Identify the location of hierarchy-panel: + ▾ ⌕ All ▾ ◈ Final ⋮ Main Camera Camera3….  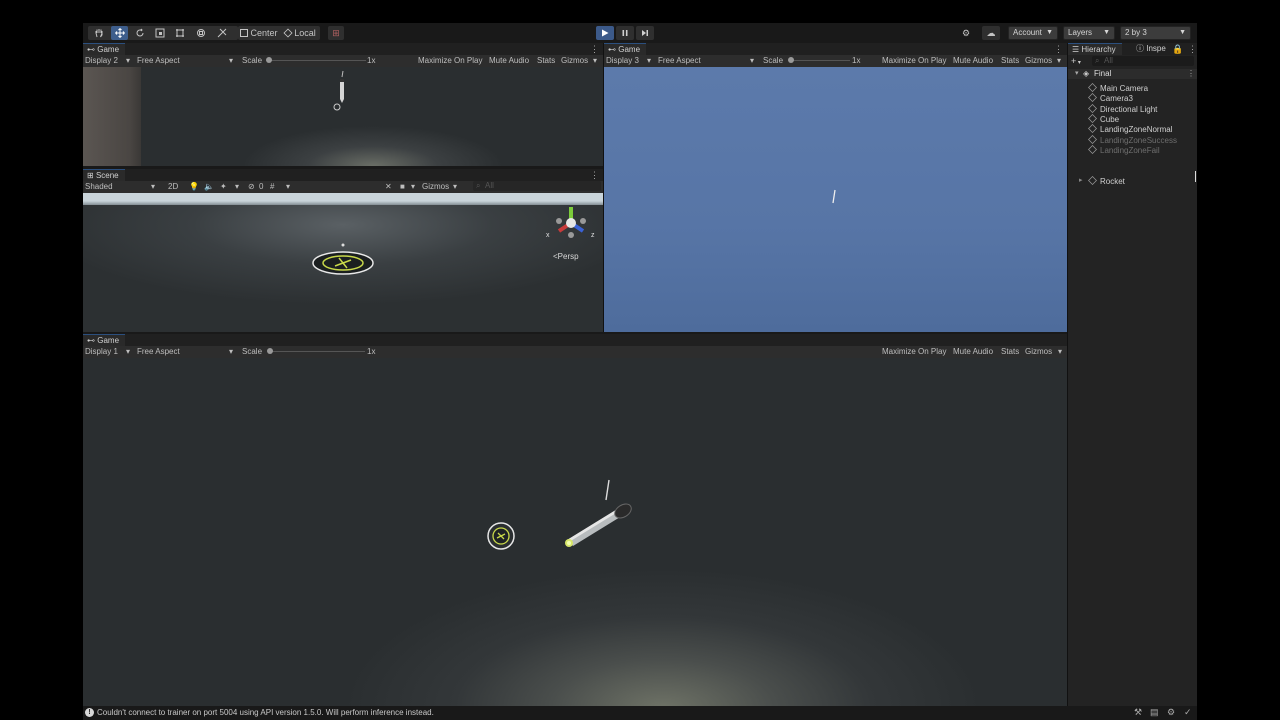
(1132, 380).